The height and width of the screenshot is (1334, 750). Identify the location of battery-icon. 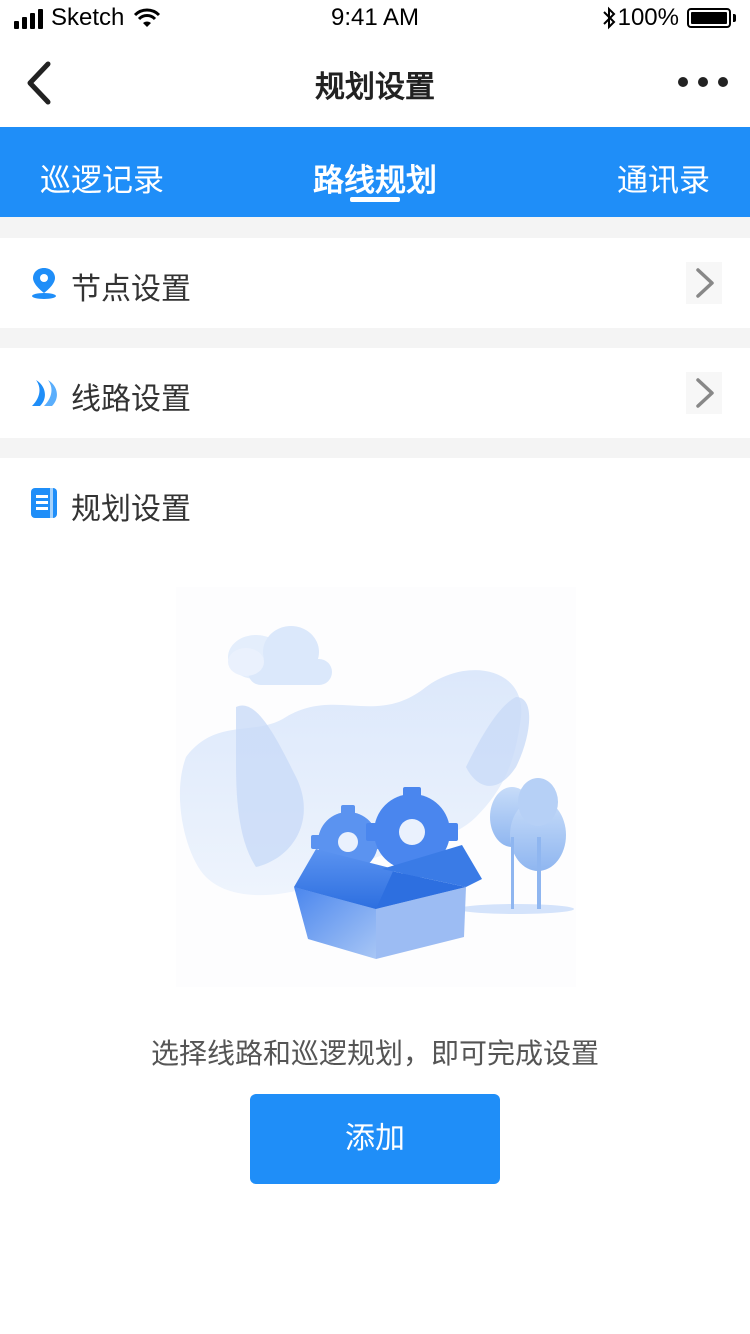
(709, 18).